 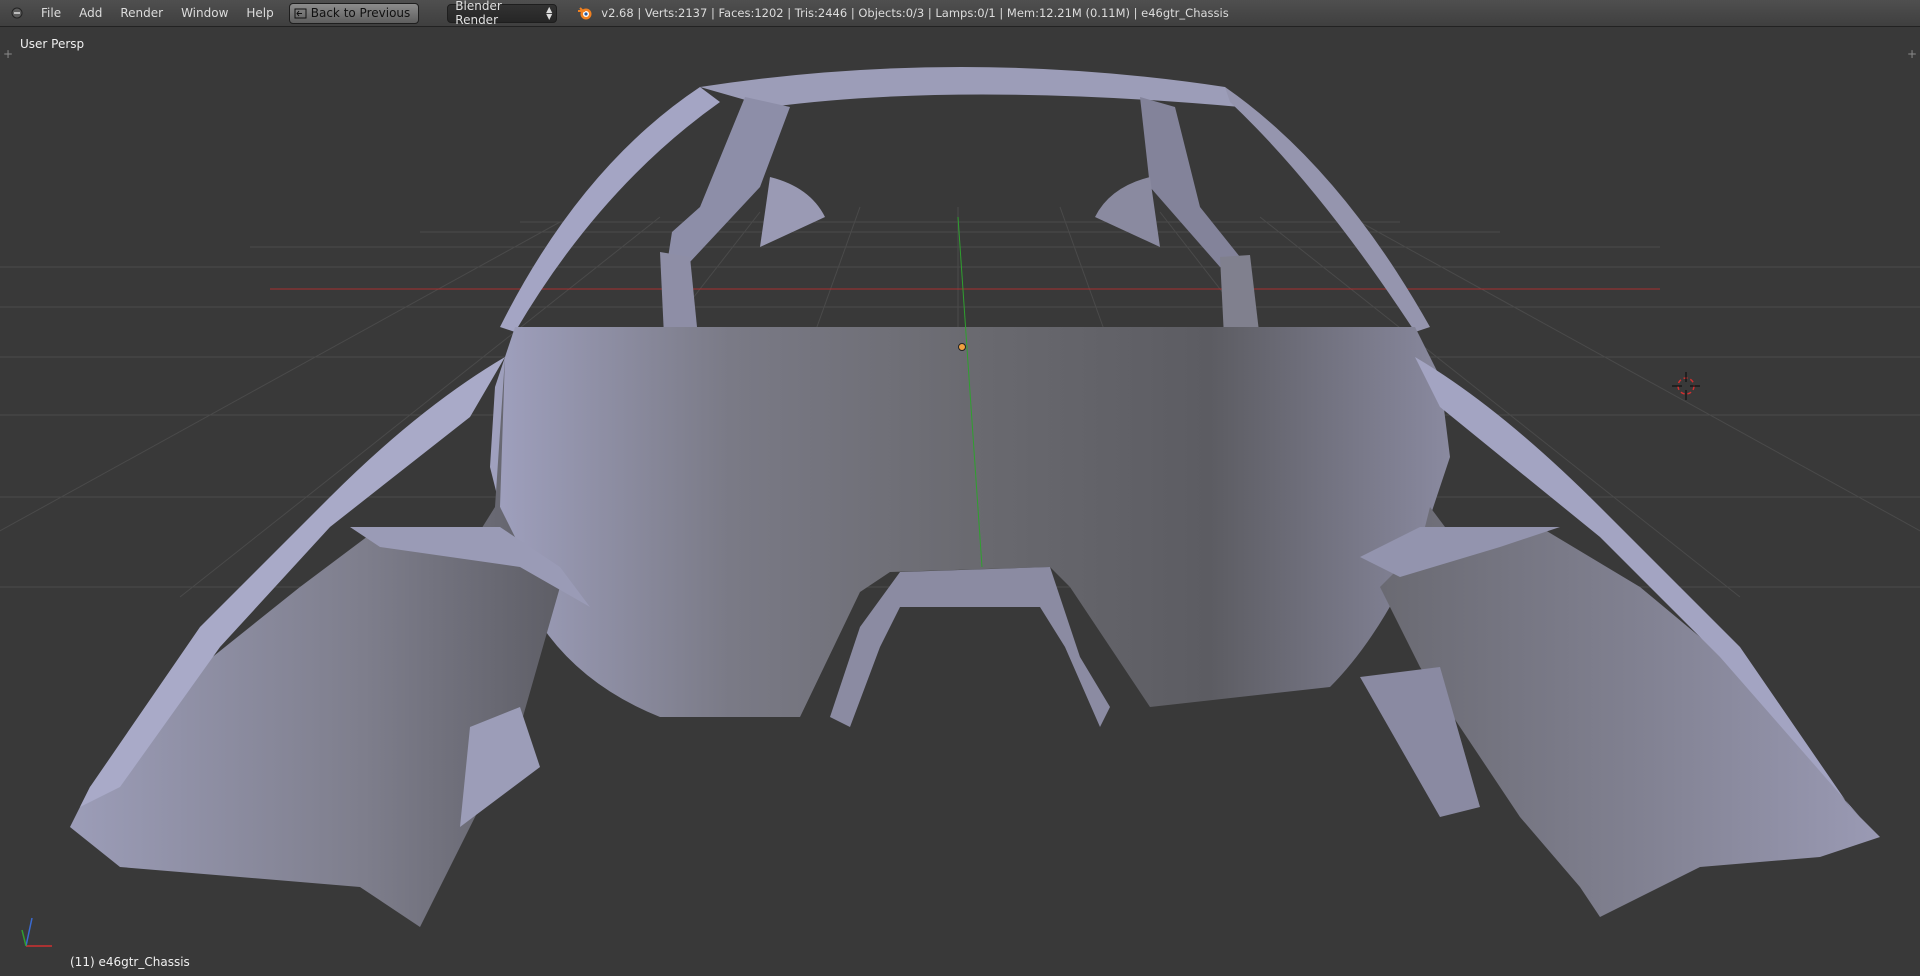 What do you see at coordinates (130, 962) in the screenshot?
I see `active-object-info: (11) e46gtr_Chassis` at bounding box center [130, 962].